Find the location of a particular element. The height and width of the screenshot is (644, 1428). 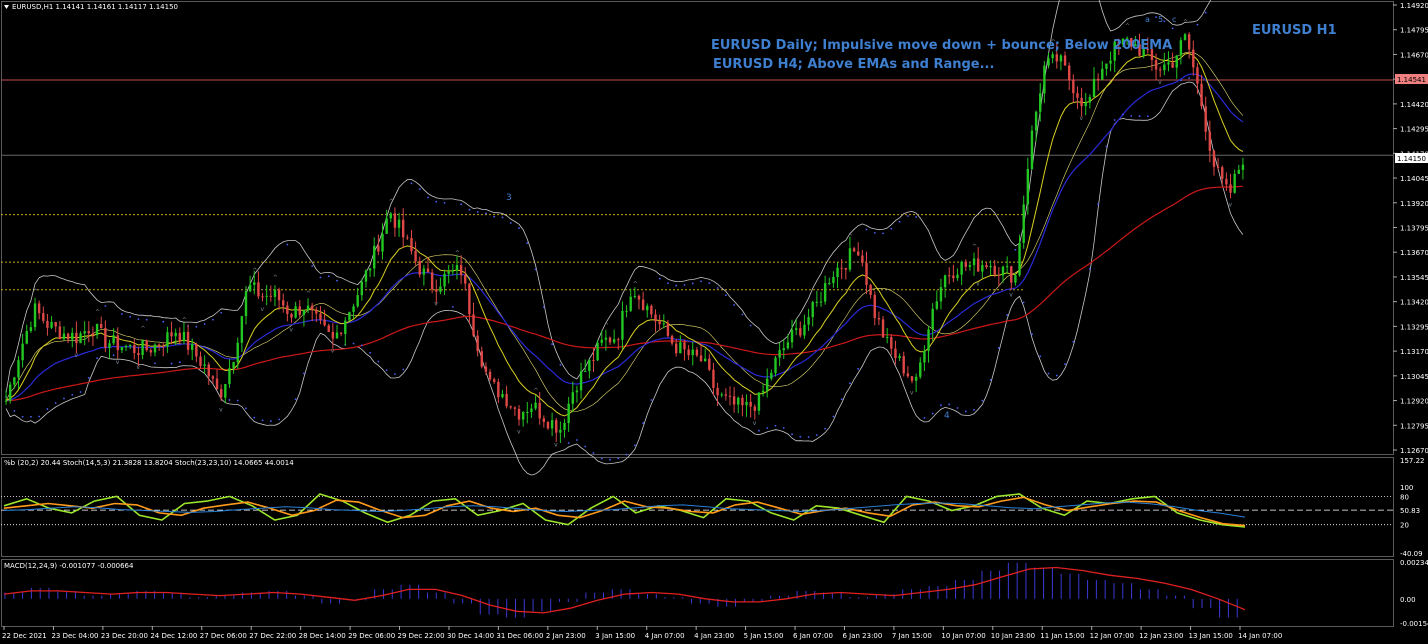

level-price-label: 1.14541 is located at coordinates (1411, 80).